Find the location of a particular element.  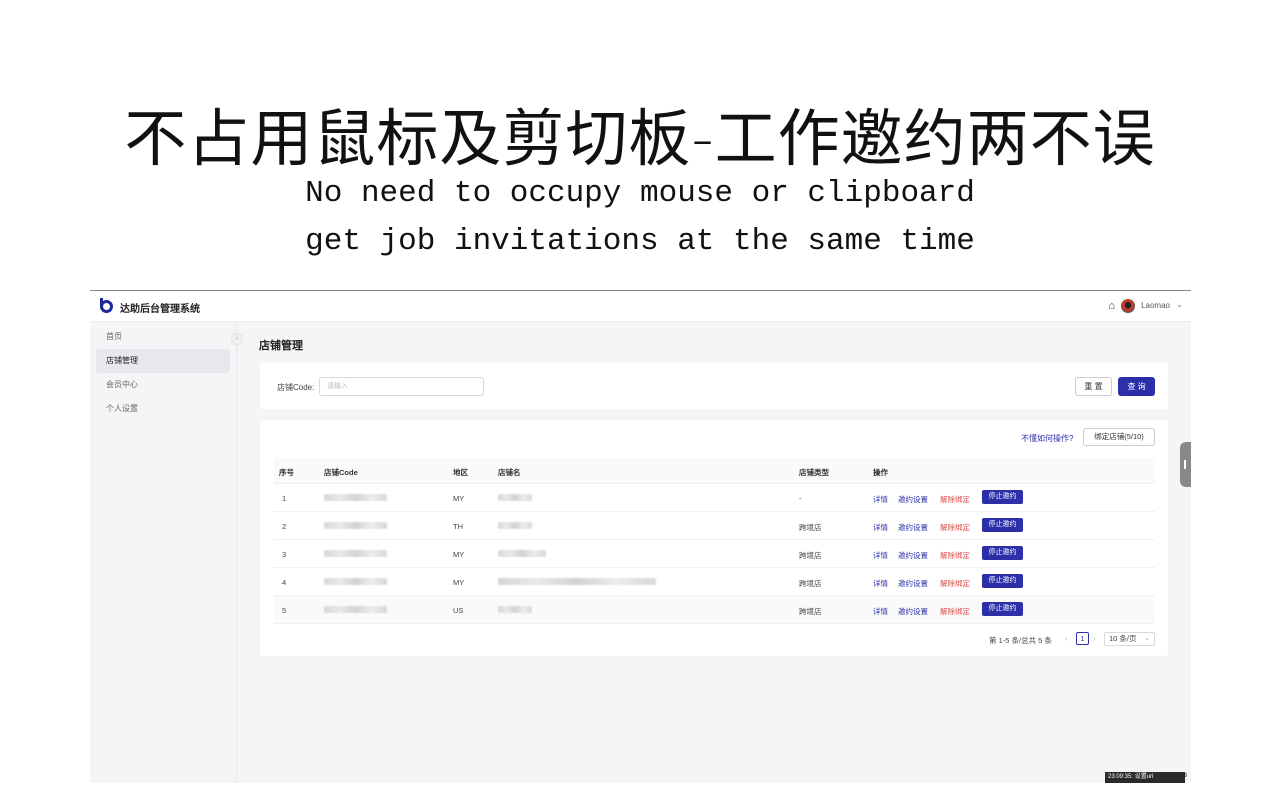

bind-store-button: 绑定店铺(5/10) is located at coordinates (1119, 437).